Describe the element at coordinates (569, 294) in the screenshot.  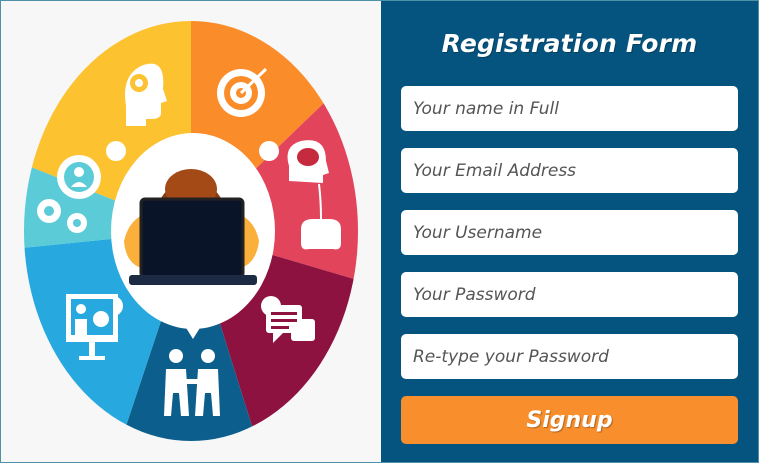
I see `password-input` at that location.